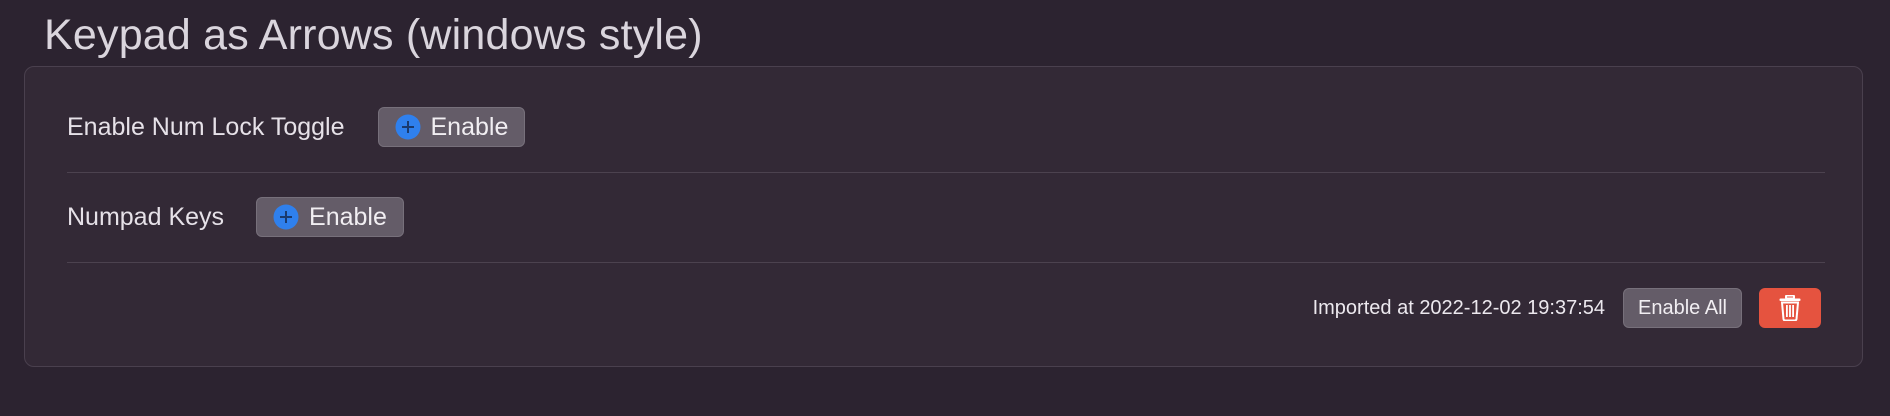 This screenshot has height=416, width=1890. Describe the element at coordinates (1459, 307) in the screenshot. I see `imported-timestamp: Imported at 2022-12-02 19:37:54` at that location.